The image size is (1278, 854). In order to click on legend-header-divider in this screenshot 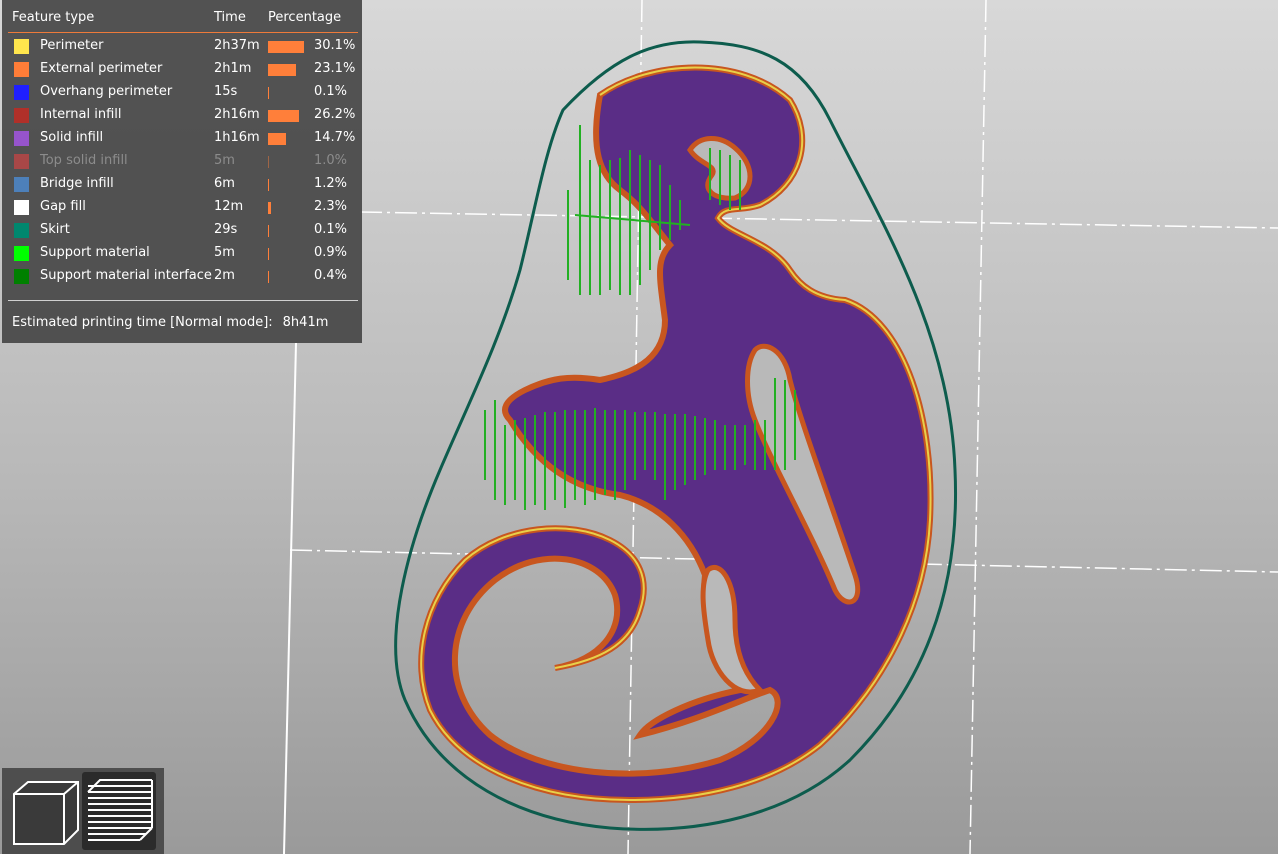, I will do `click(183, 32)`.